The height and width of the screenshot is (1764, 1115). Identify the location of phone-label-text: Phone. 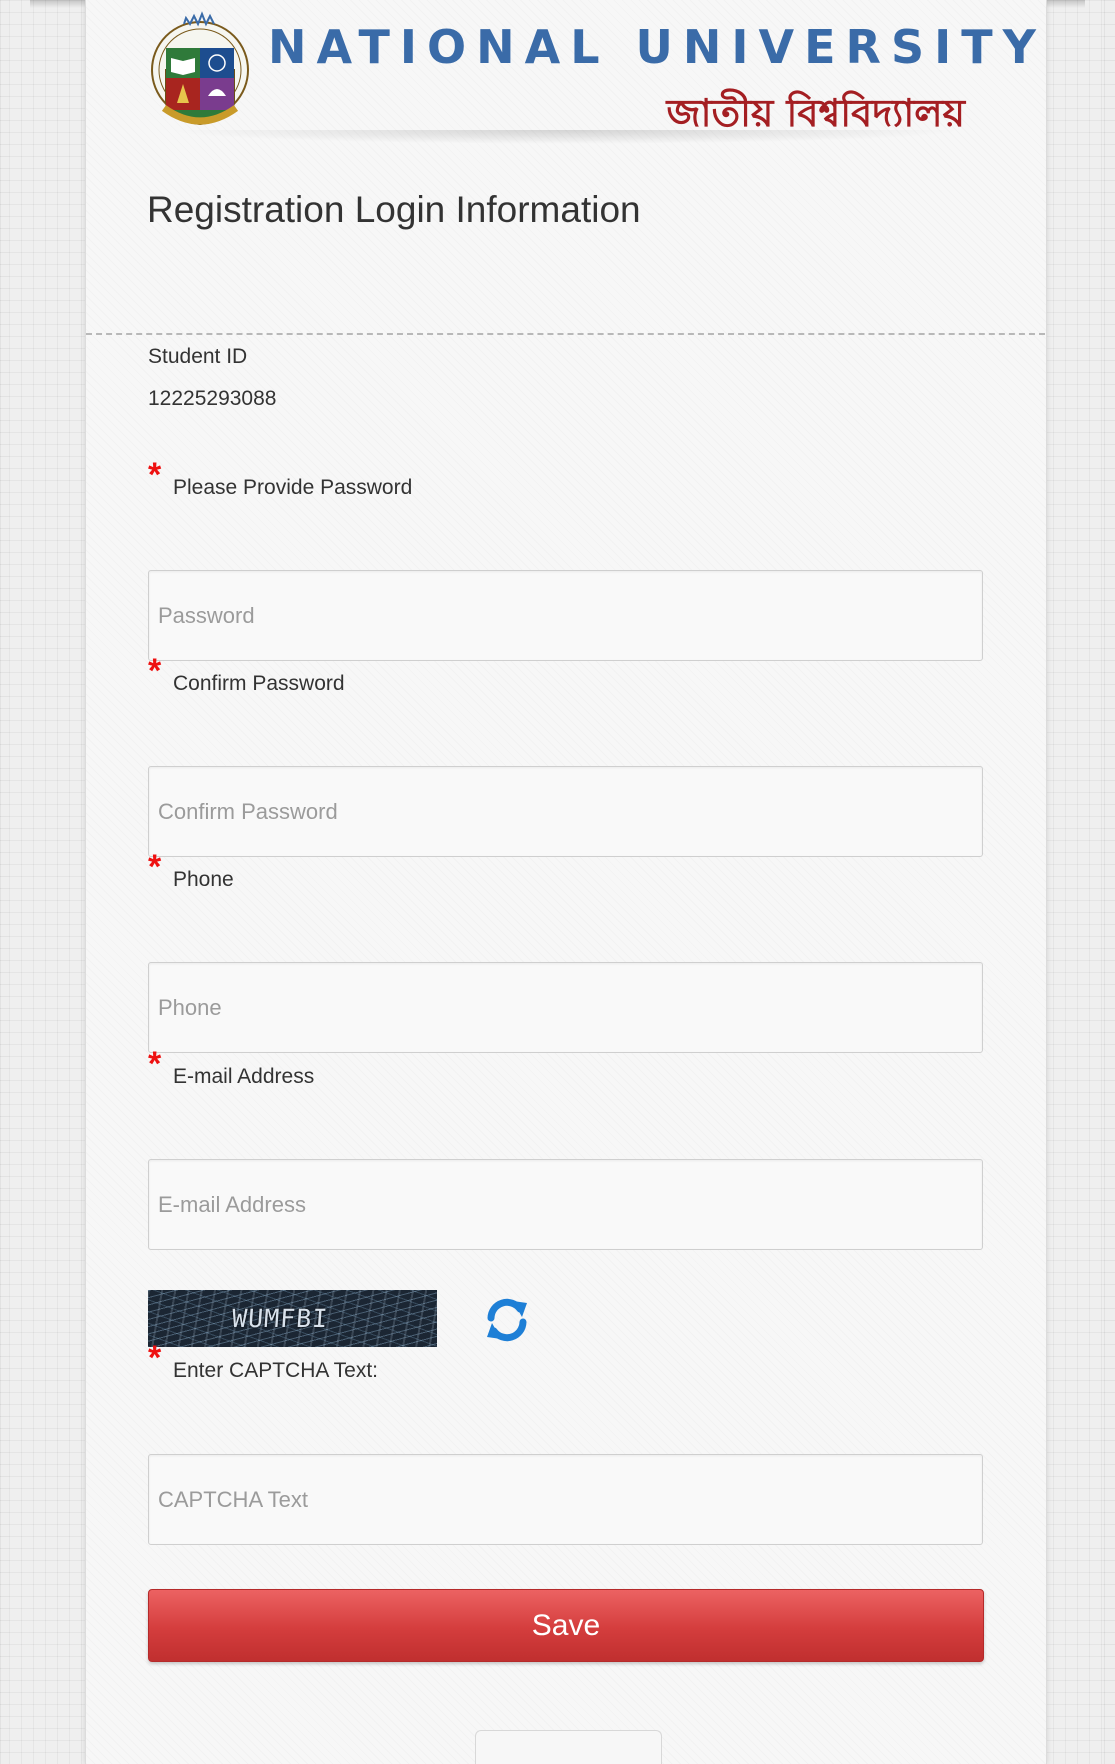
(203, 879).